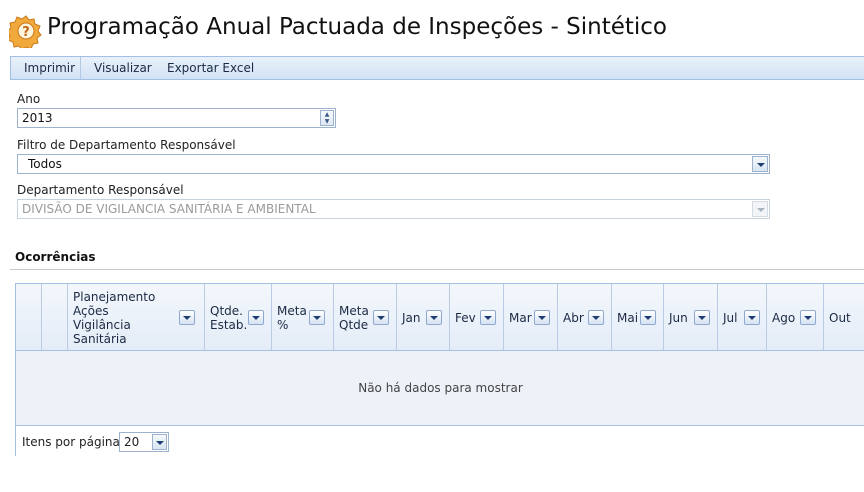 The width and height of the screenshot is (864, 492). What do you see at coordinates (440, 440) in the screenshot?
I see `grid-pager: Itens por página: 20` at bounding box center [440, 440].